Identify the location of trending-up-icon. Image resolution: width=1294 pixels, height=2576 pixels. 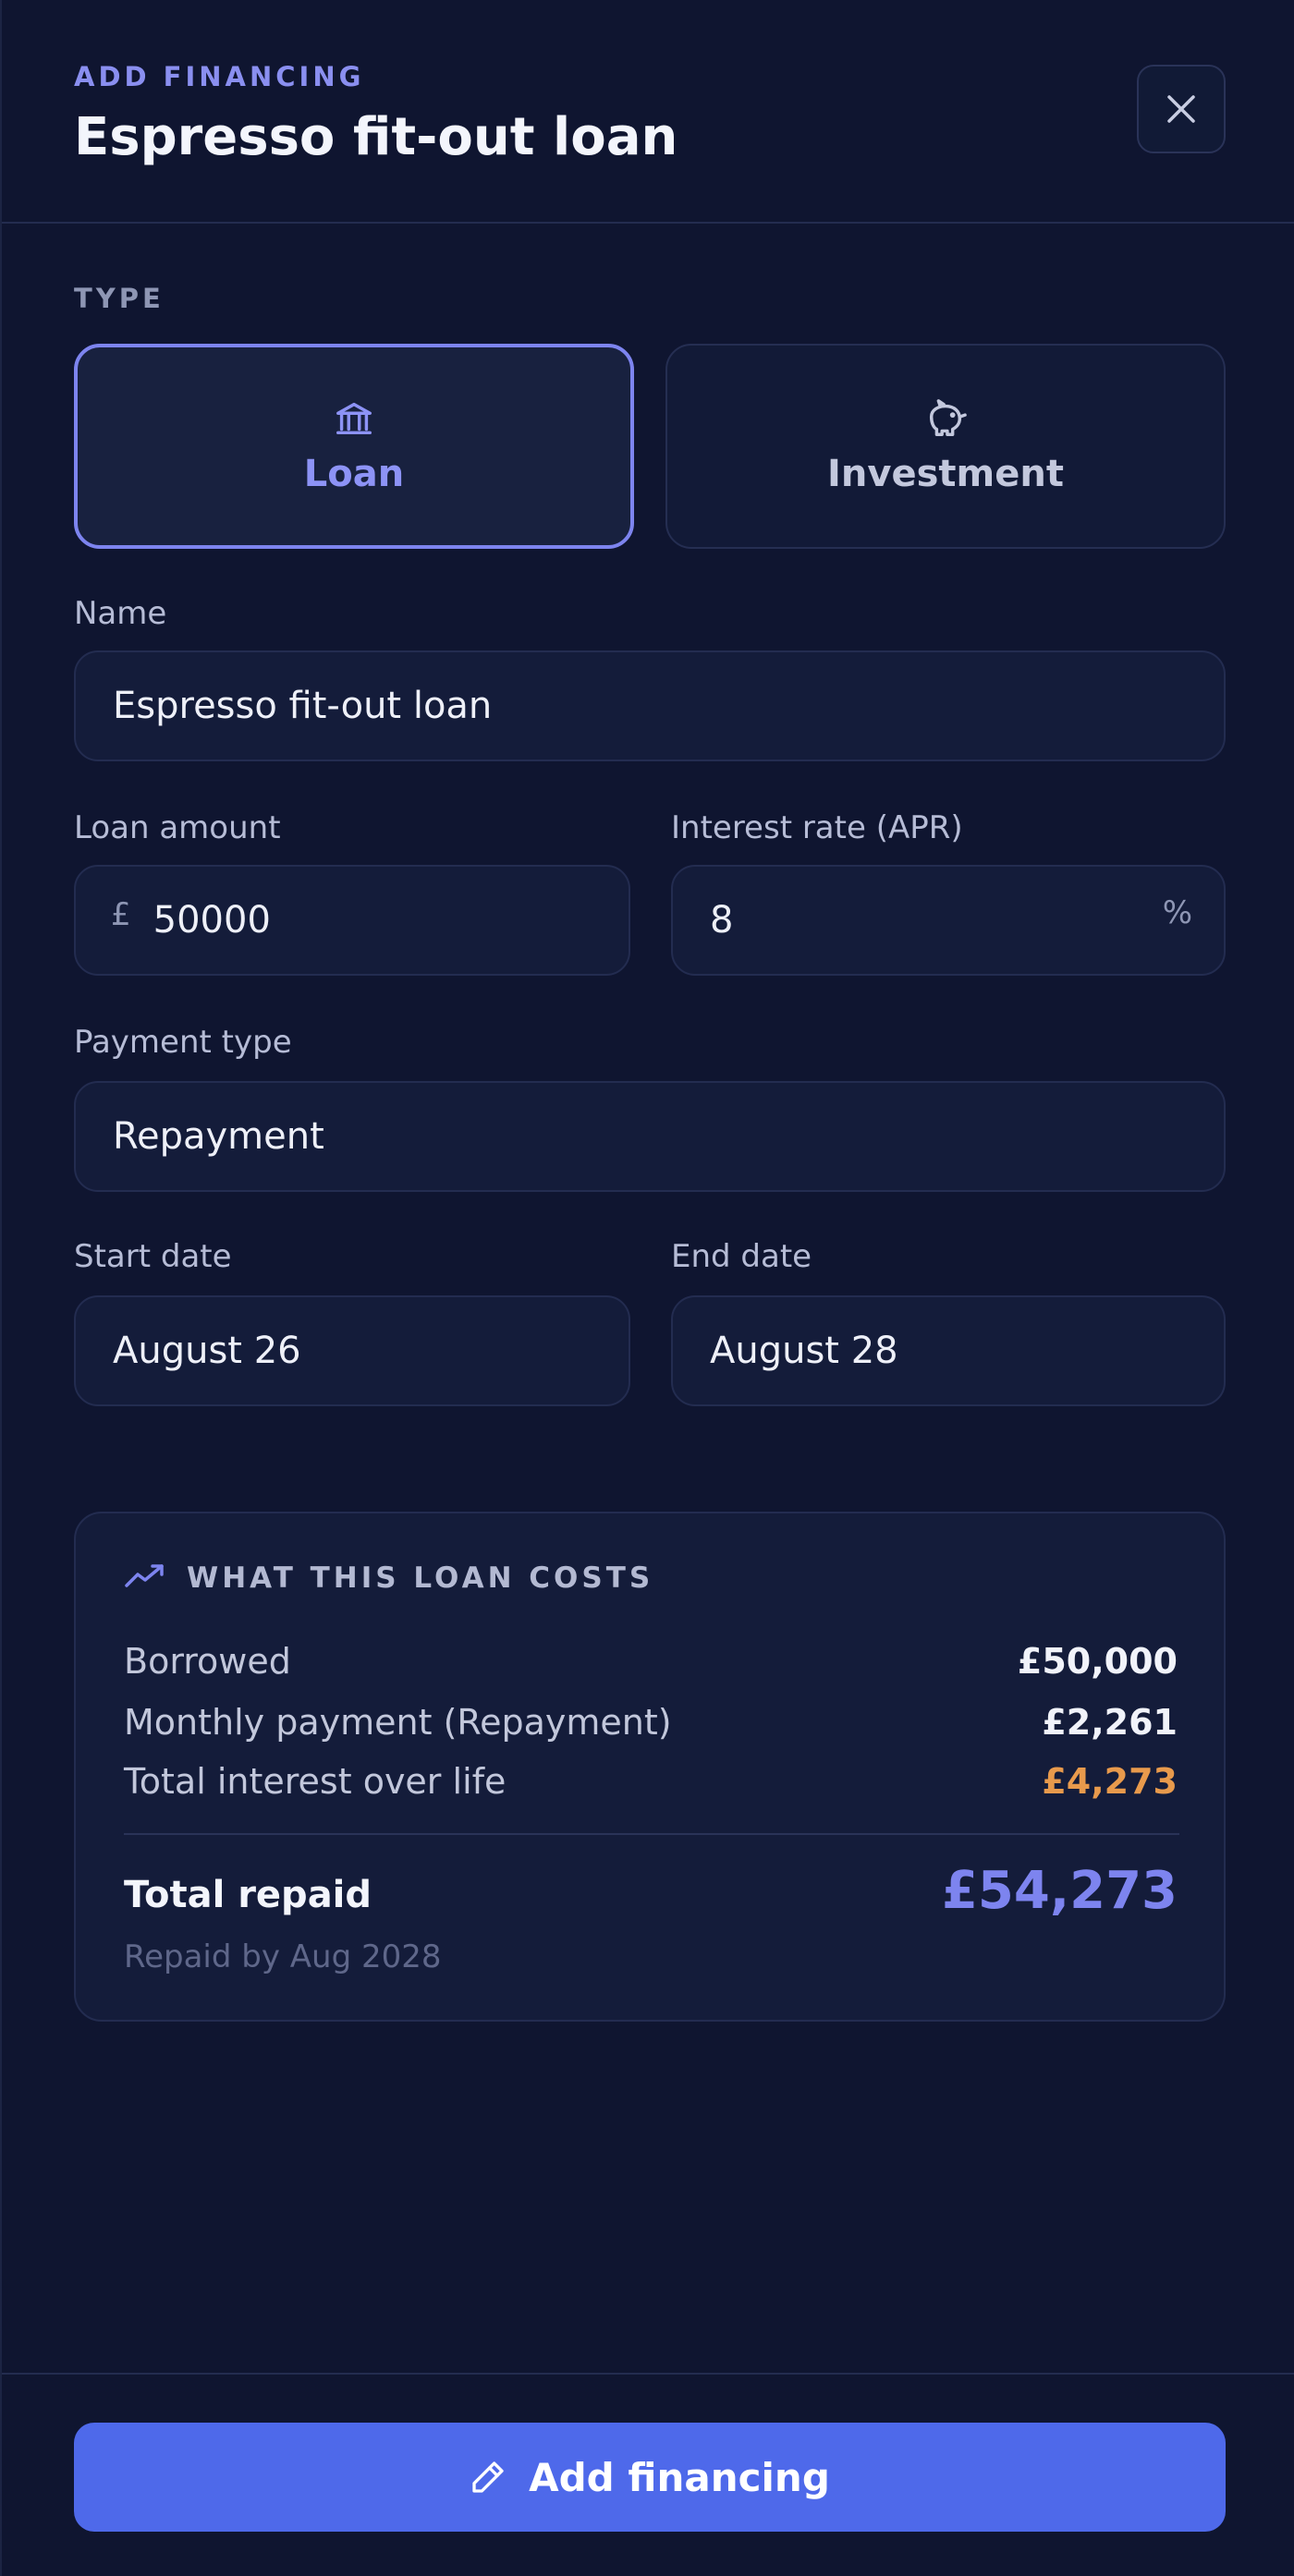
(144, 1575).